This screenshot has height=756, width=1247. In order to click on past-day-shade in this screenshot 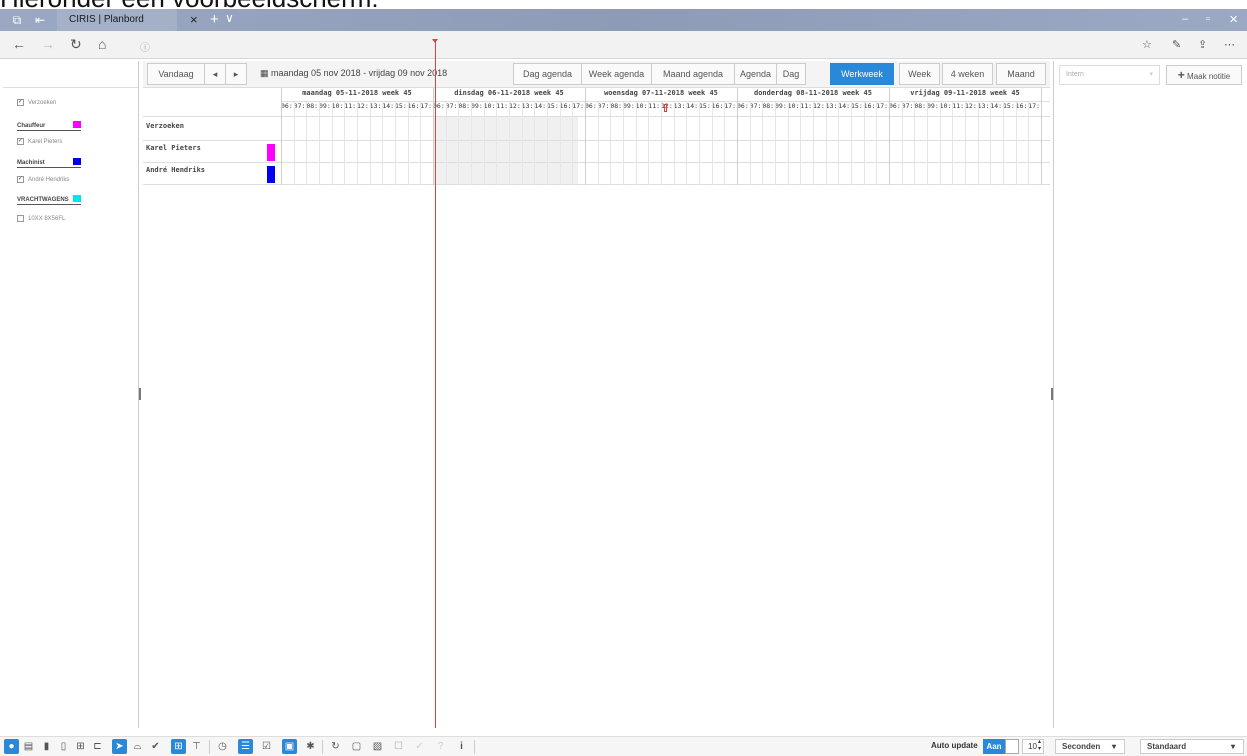, I will do `click(505, 151)`.